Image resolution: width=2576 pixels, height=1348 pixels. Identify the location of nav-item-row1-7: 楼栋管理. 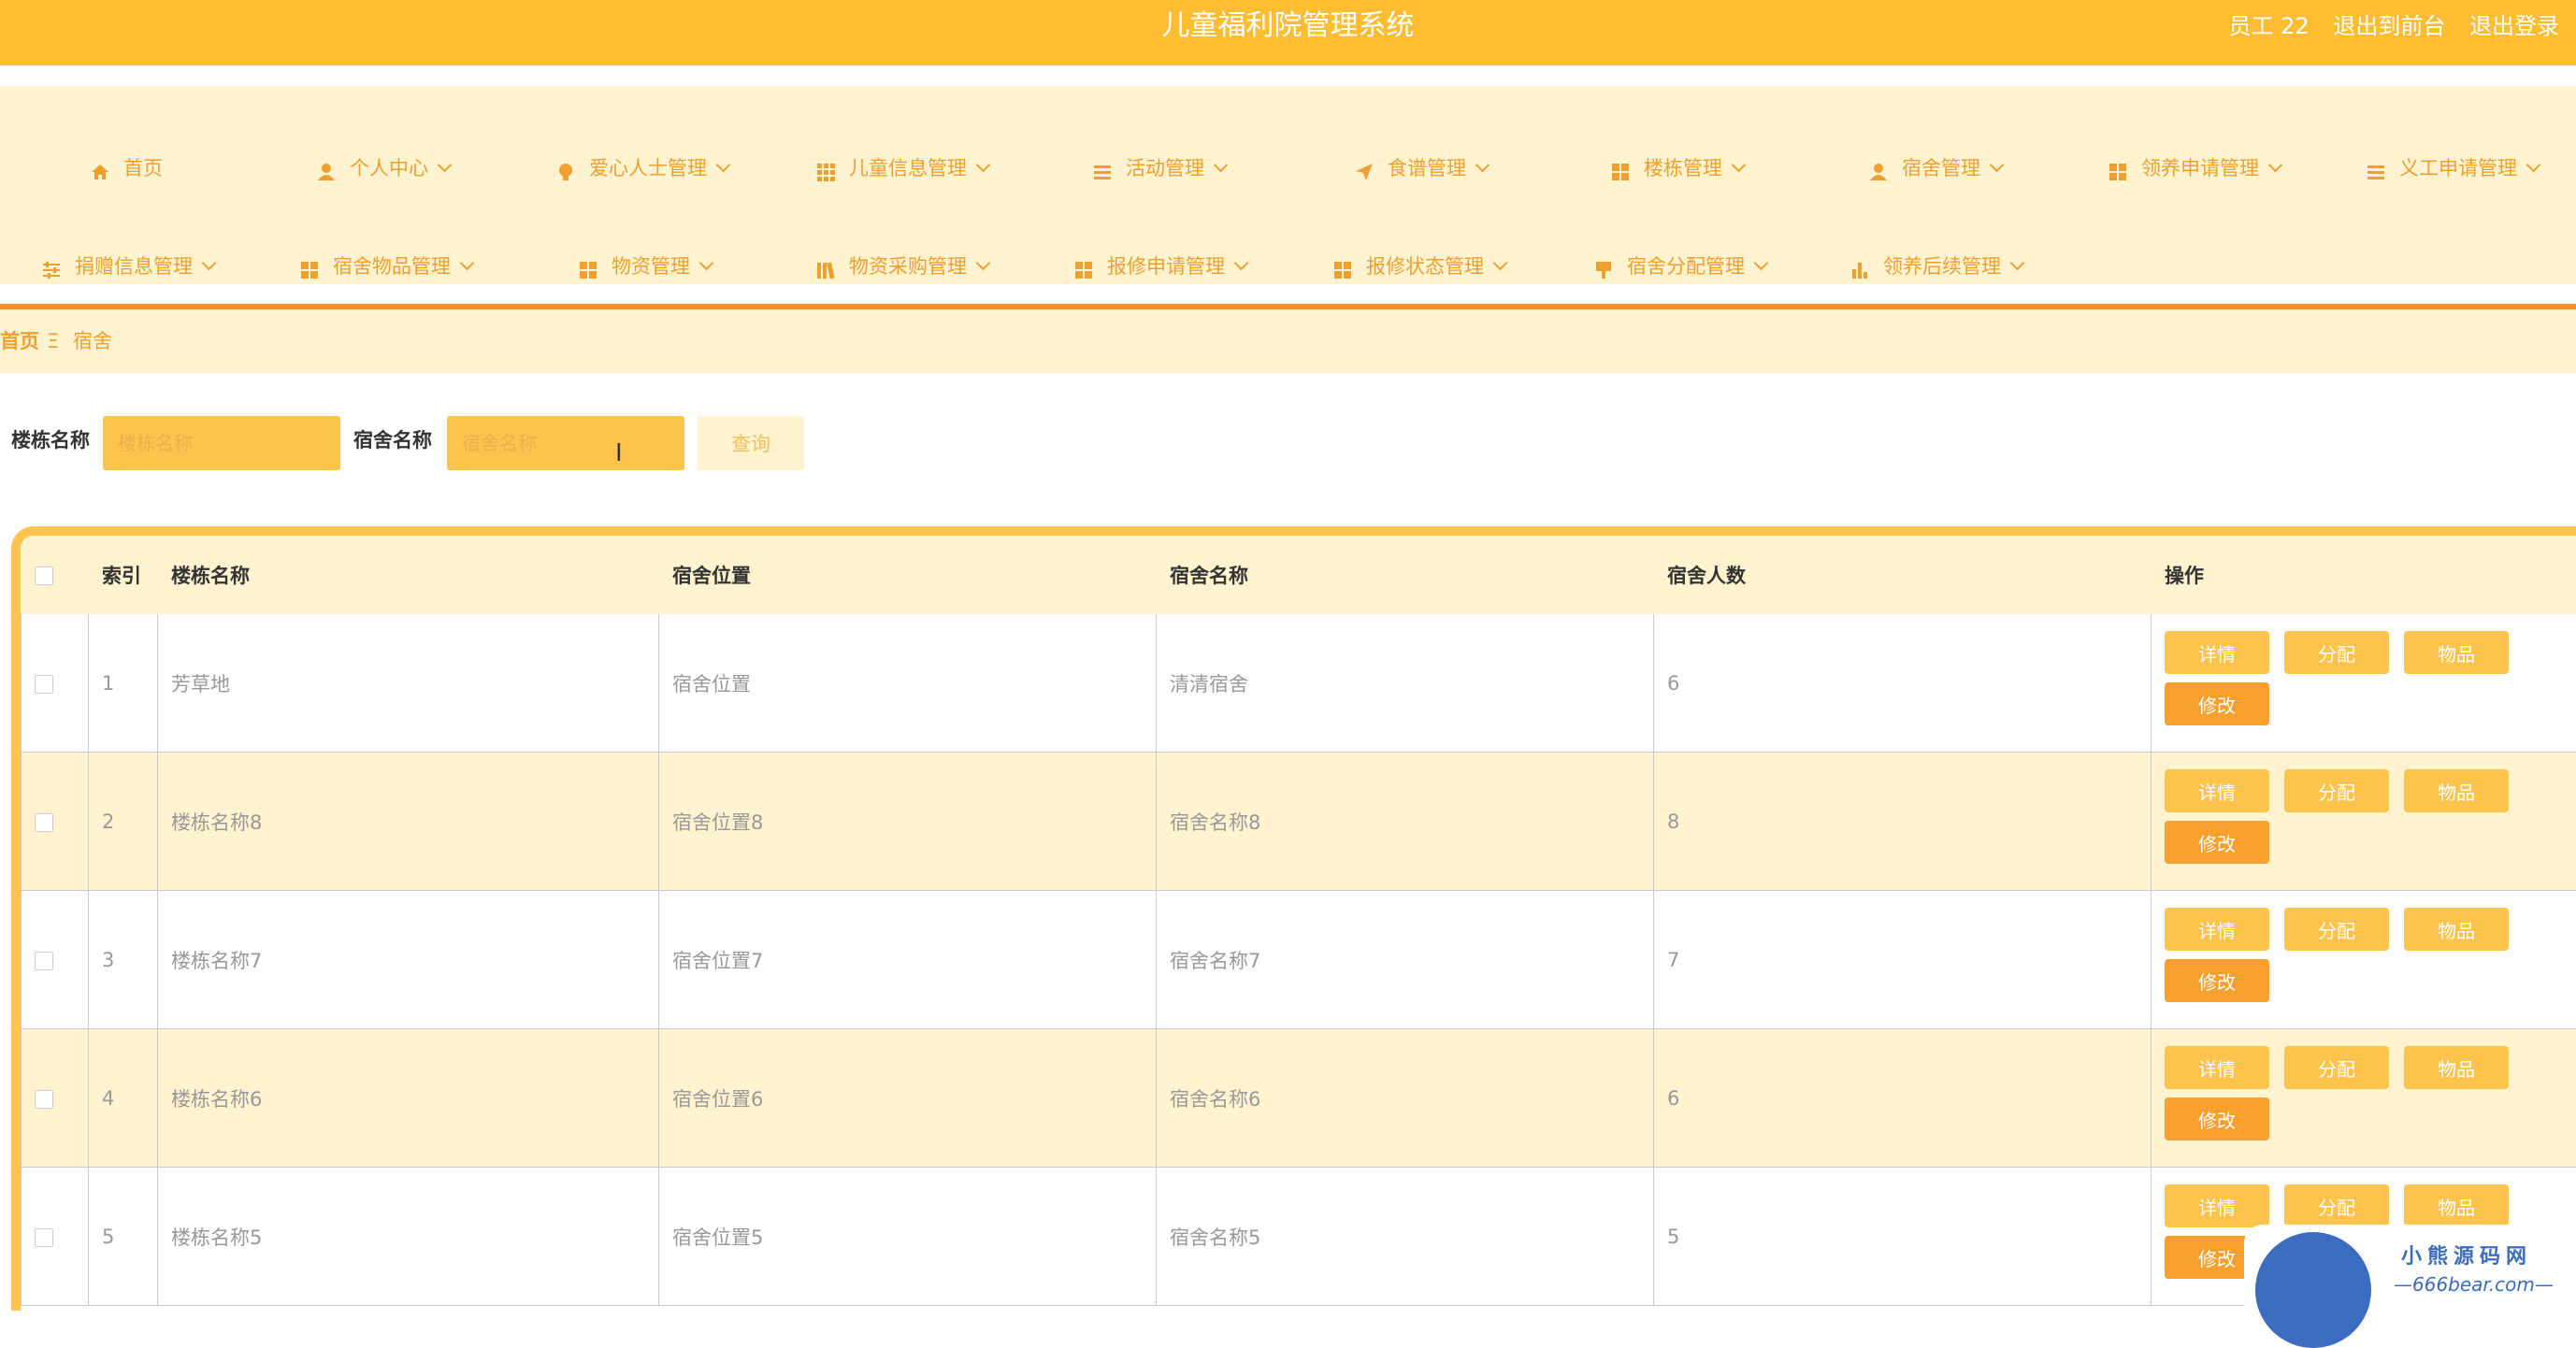
(1677, 168).